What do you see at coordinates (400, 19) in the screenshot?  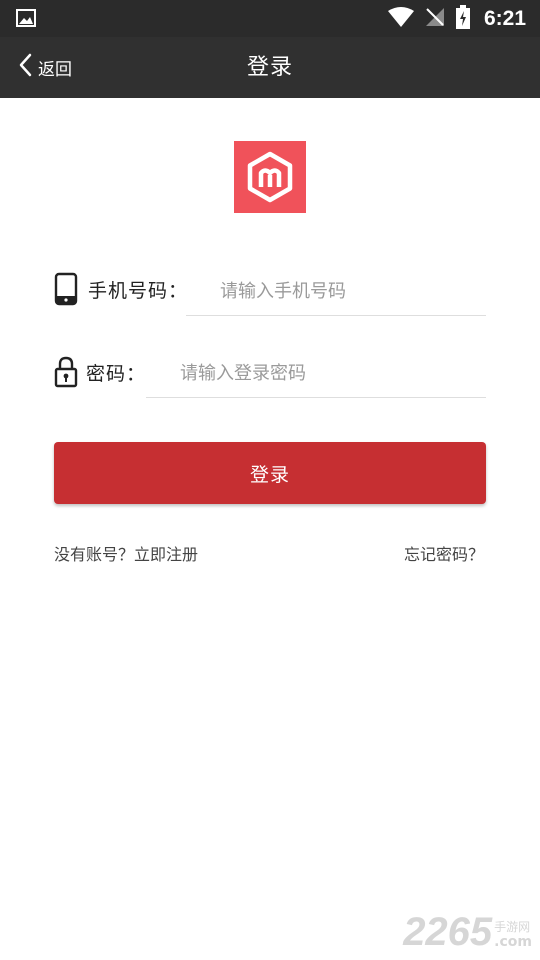 I see `wifi-icon` at bounding box center [400, 19].